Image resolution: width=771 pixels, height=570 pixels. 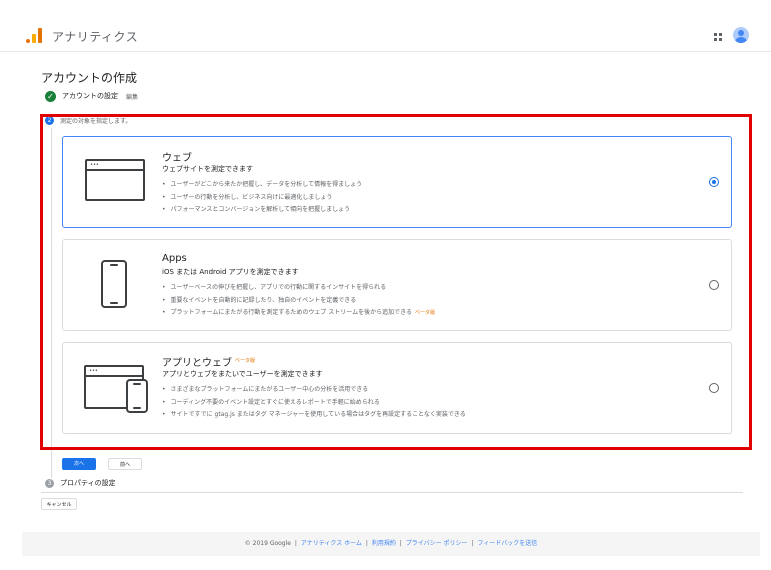 I want to click on analytics-logo-icon, so click(x=35, y=35).